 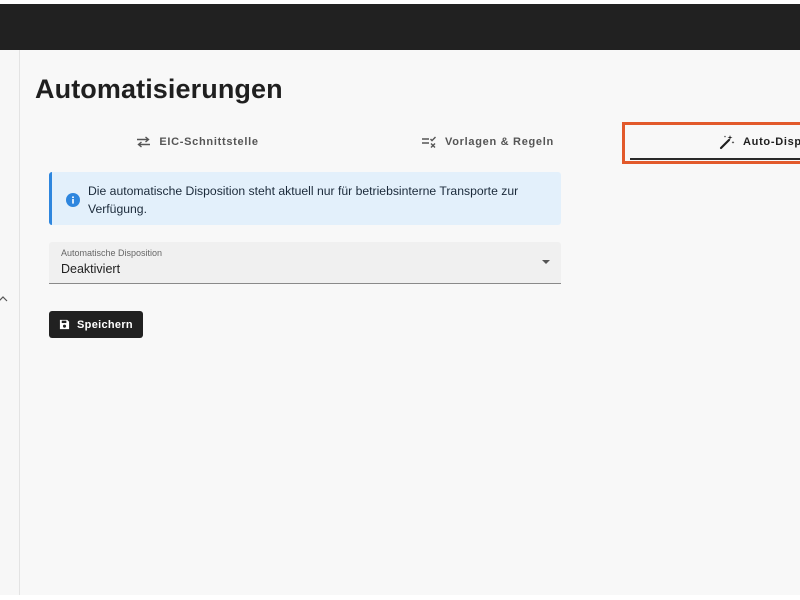 I want to click on top-app-bar, so click(x=400, y=27).